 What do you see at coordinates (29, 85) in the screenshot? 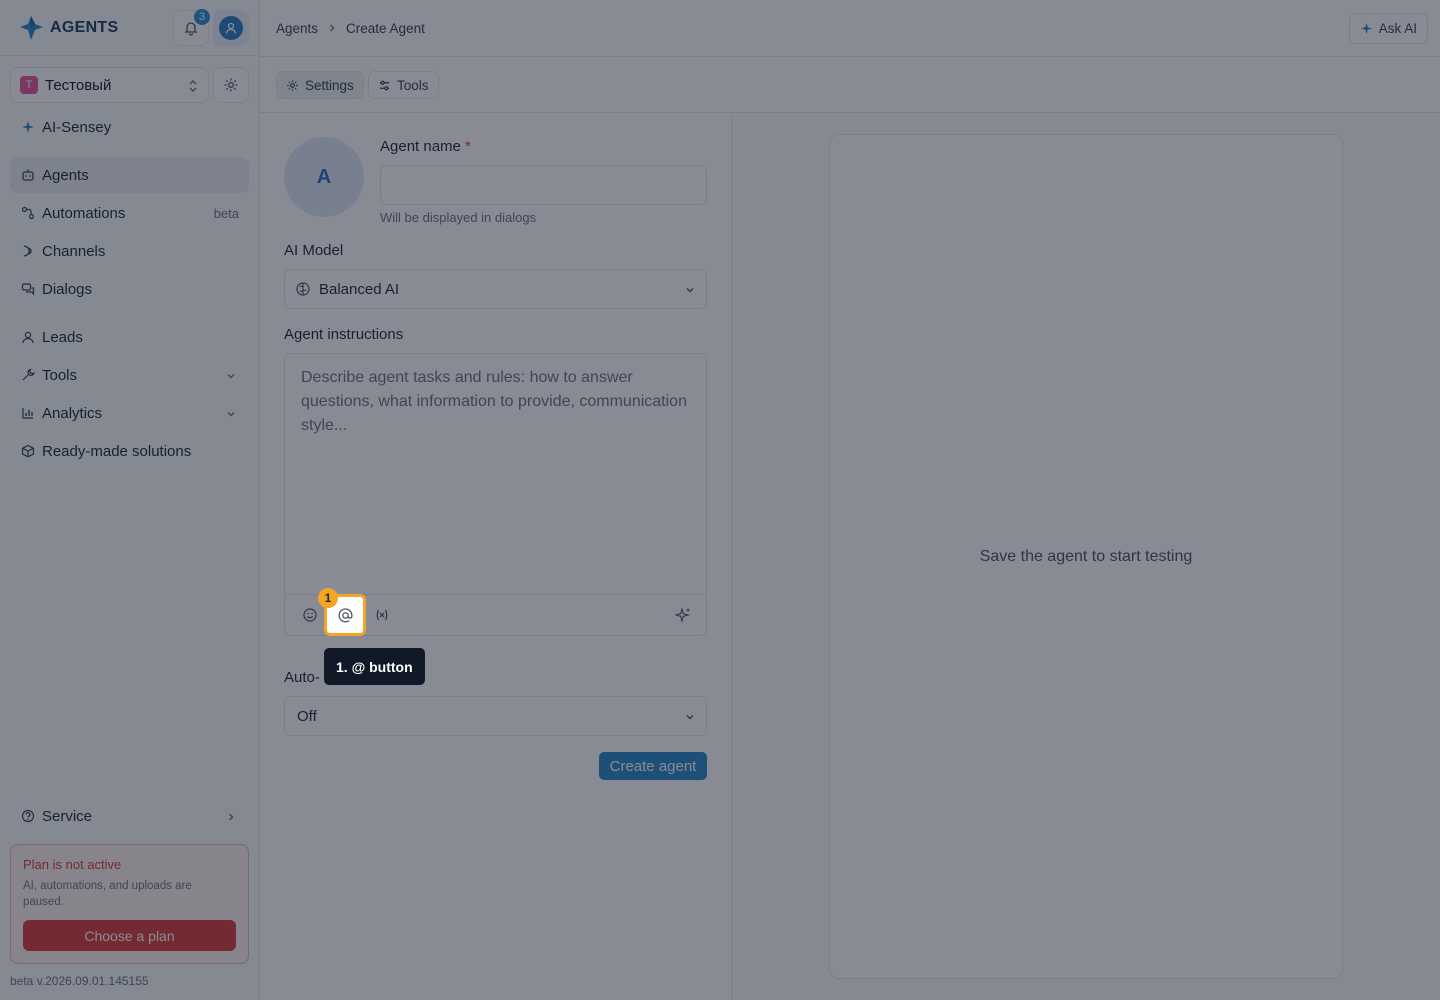
I see `workspace-avatar: T` at bounding box center [29, 85].